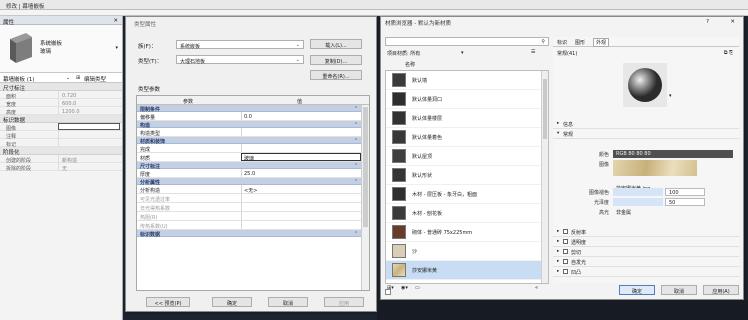  What do you see at coordinates (168, 302) in the screenshot?
I see `preview-button: << 预览(P)` at bounding box center [168, 302].